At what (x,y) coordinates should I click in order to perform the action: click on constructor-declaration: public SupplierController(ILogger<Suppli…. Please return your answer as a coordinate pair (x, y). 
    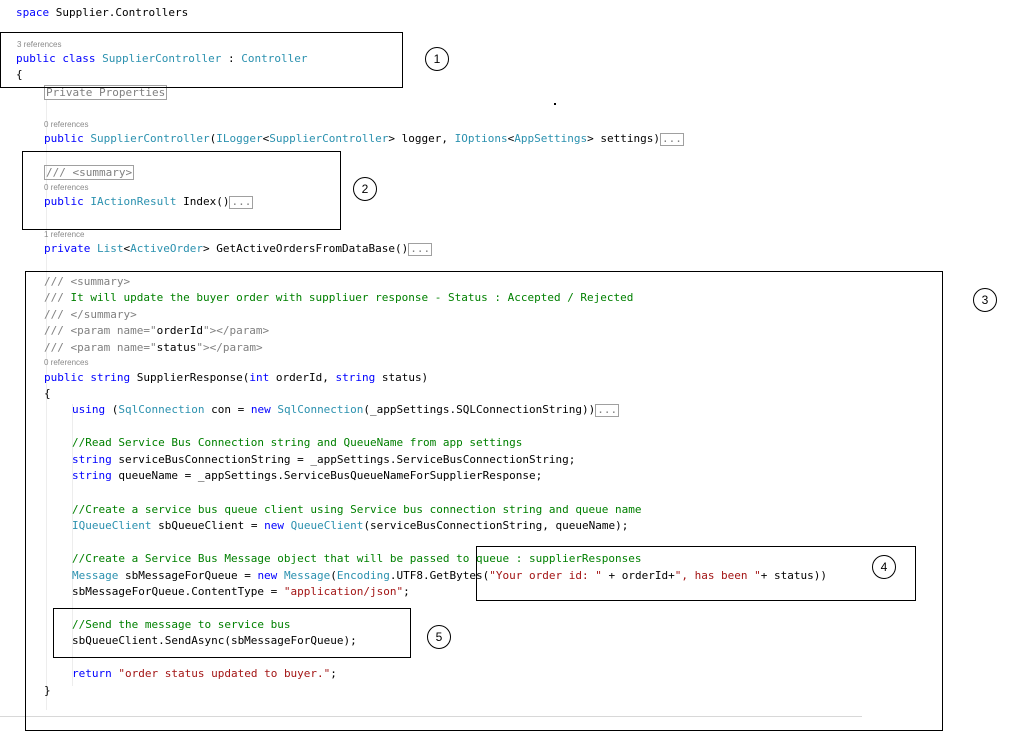
    Looking at the image, I should click on (364, 138).